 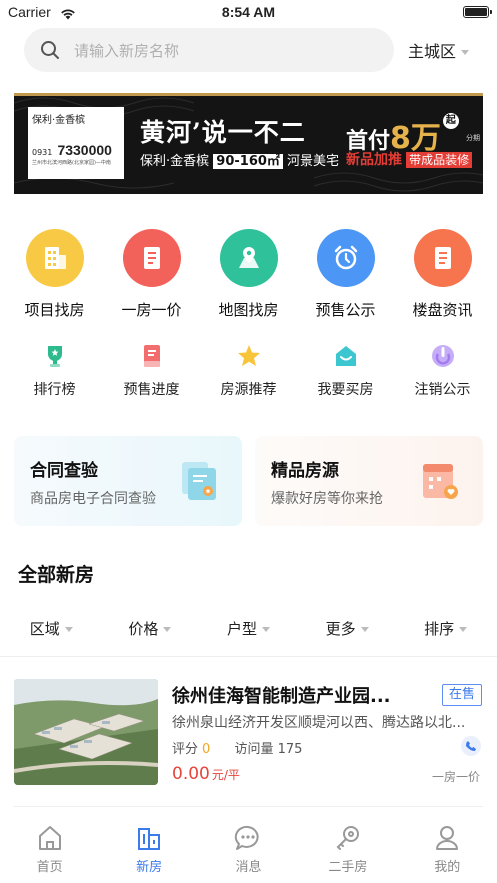 What do you see at coordinates (249, 356) in the screenshot?
I see `star-icon` at bounding box center [249, 356].